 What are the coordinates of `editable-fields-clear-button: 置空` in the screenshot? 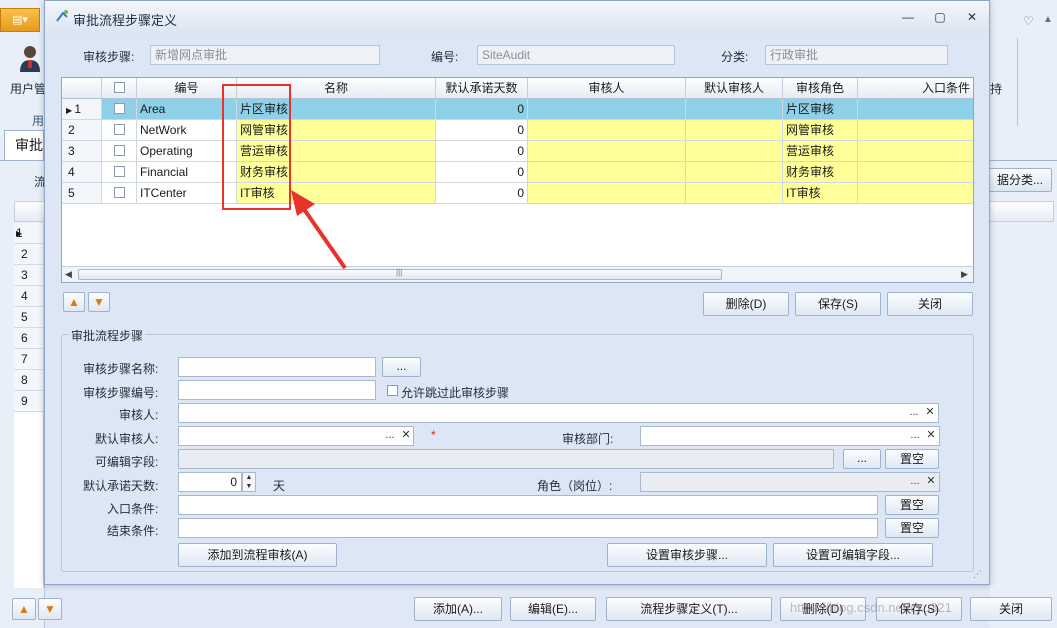 It's located at (912, 459).